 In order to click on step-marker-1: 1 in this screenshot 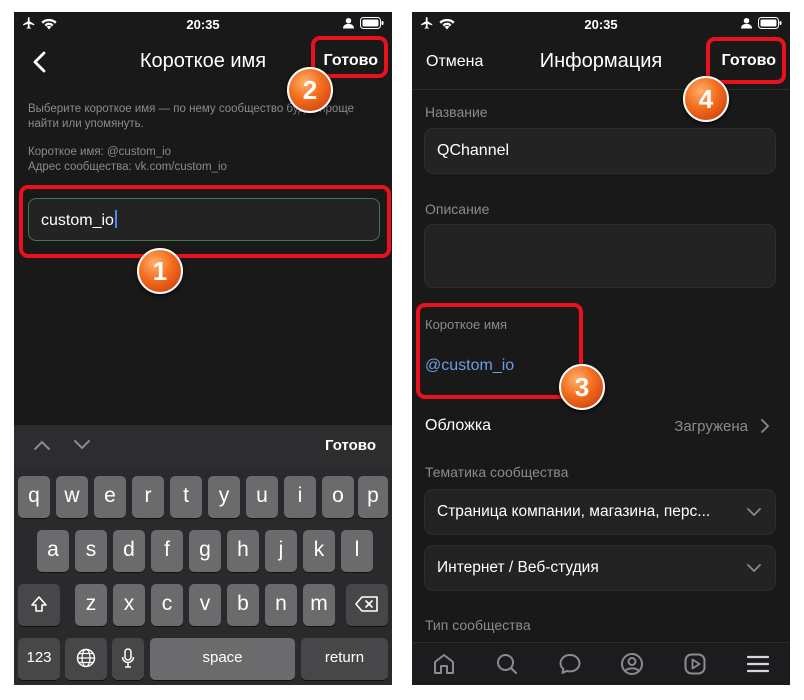, I will do `click(160, 271)`.